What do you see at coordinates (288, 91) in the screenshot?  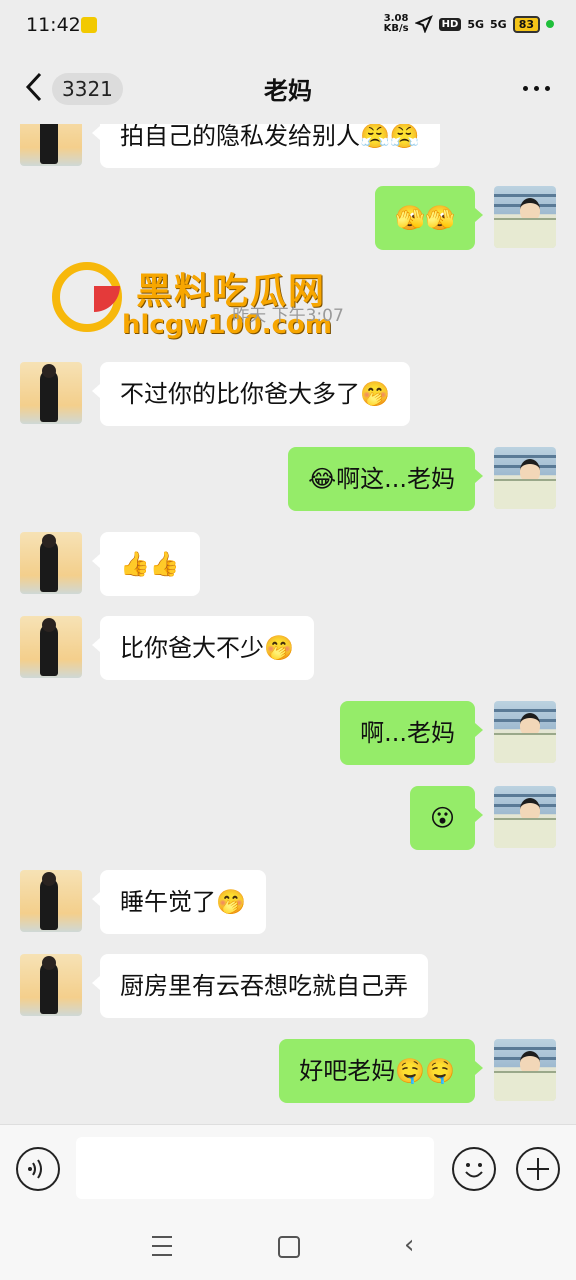 I see `chat-title: 老妈` at bounding box center [288, 91].